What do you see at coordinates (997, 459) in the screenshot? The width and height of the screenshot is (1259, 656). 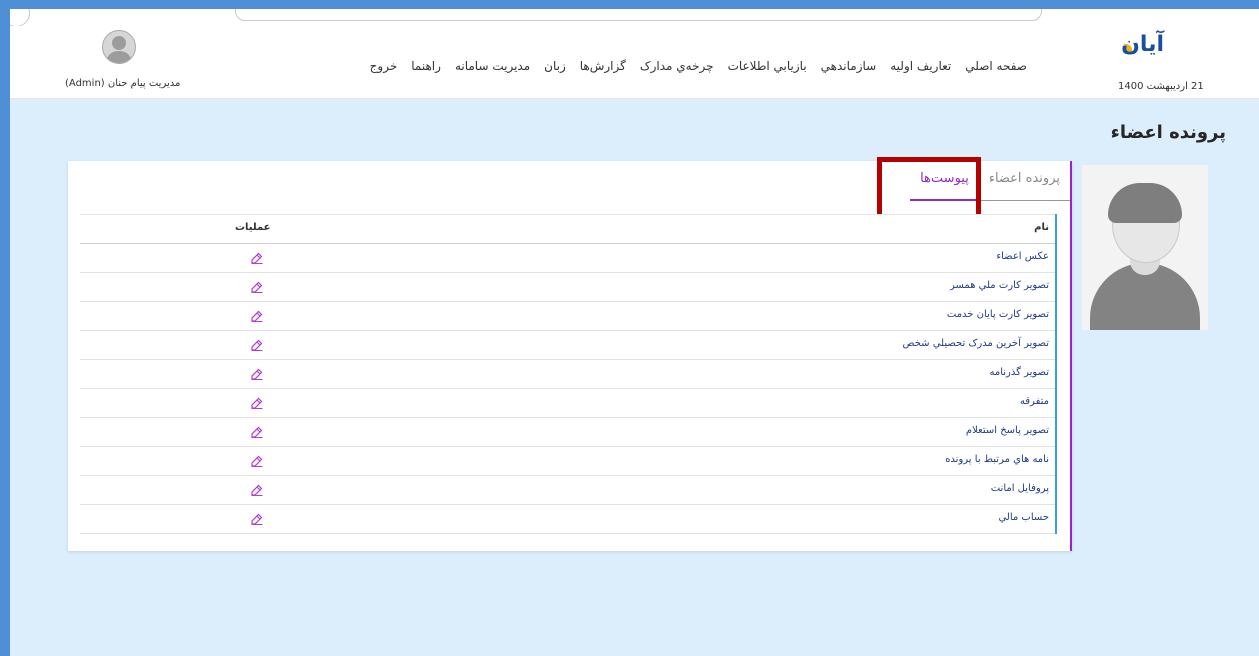 I see `attachment-name-link: نامه هاي مرتبط با پرونده` at bounding box center [997, 459].